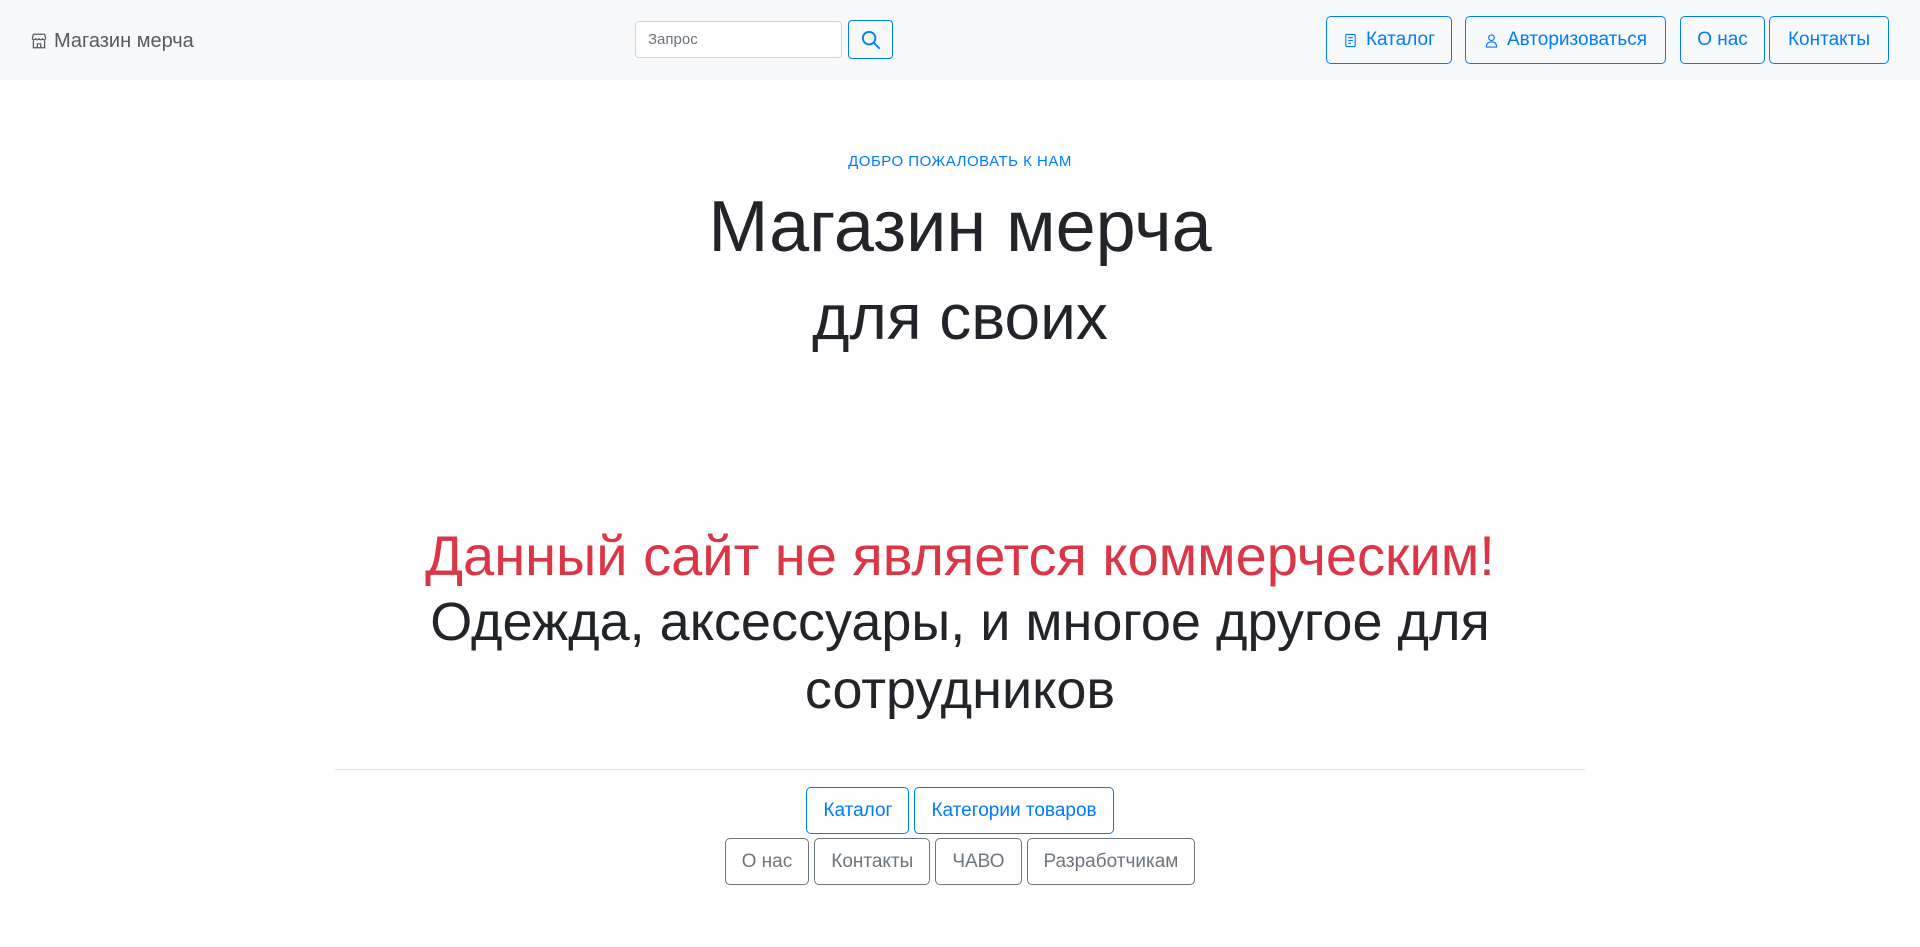 The image size is (1920, 947). I want to click on nav-about-button: О нас, so click(1722, 40).